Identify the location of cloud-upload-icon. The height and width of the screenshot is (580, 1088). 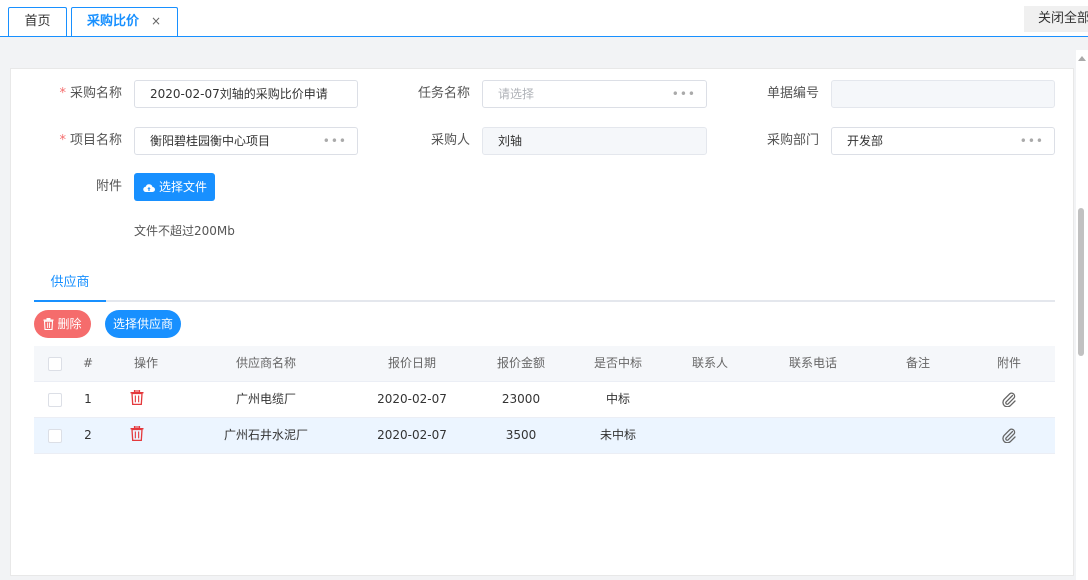
(149, 188).